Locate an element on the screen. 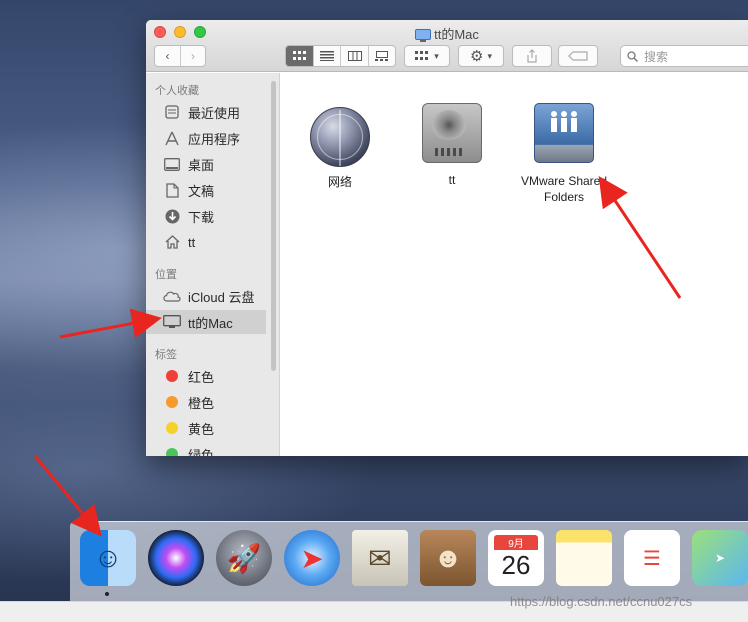 This screenshot has width=748, height=622. yellow-tag-dot-icon is located at coordinates (172, 428).